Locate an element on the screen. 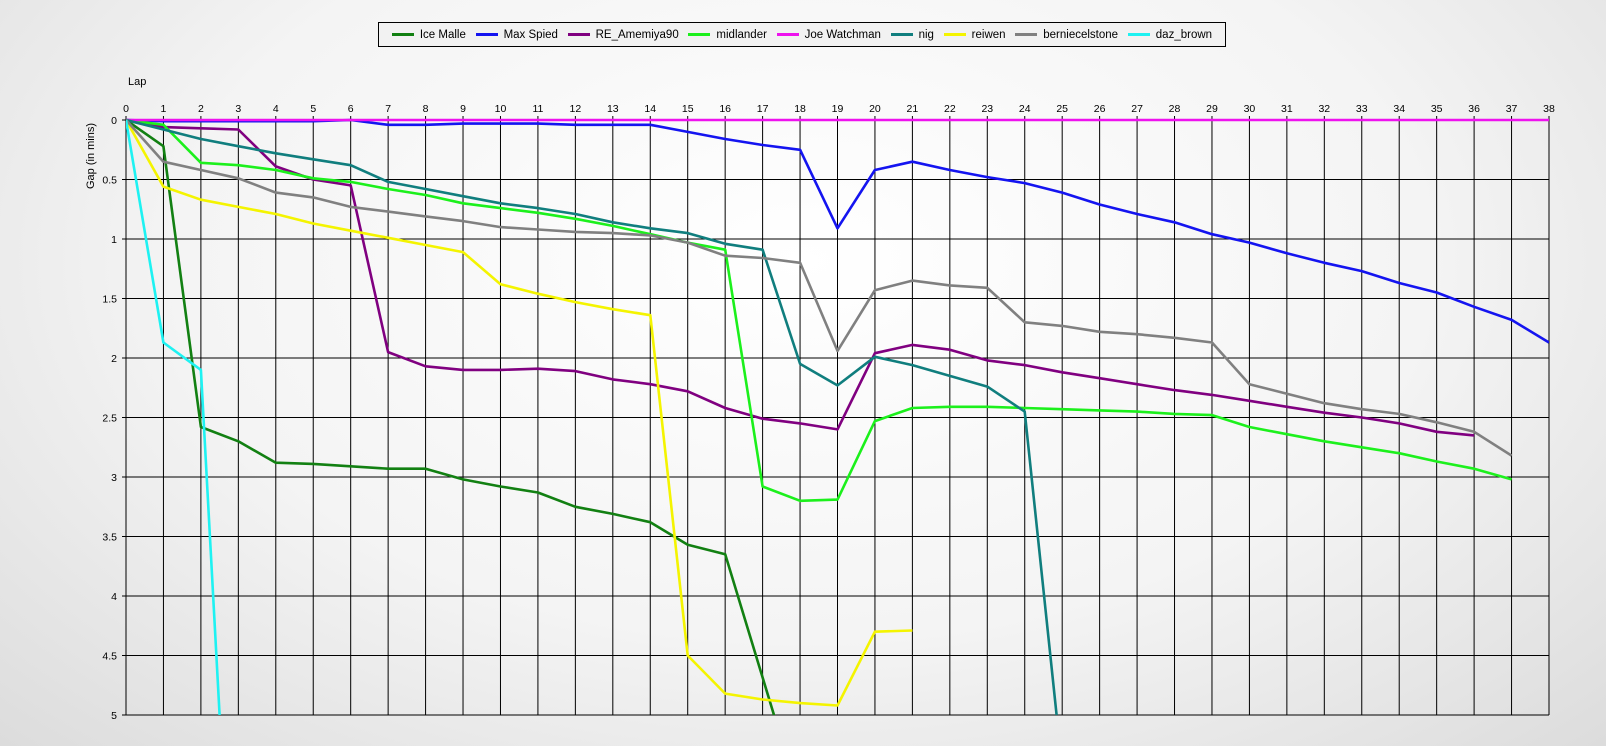  x-tick-label: 16 is located at coordinates (725, 109).